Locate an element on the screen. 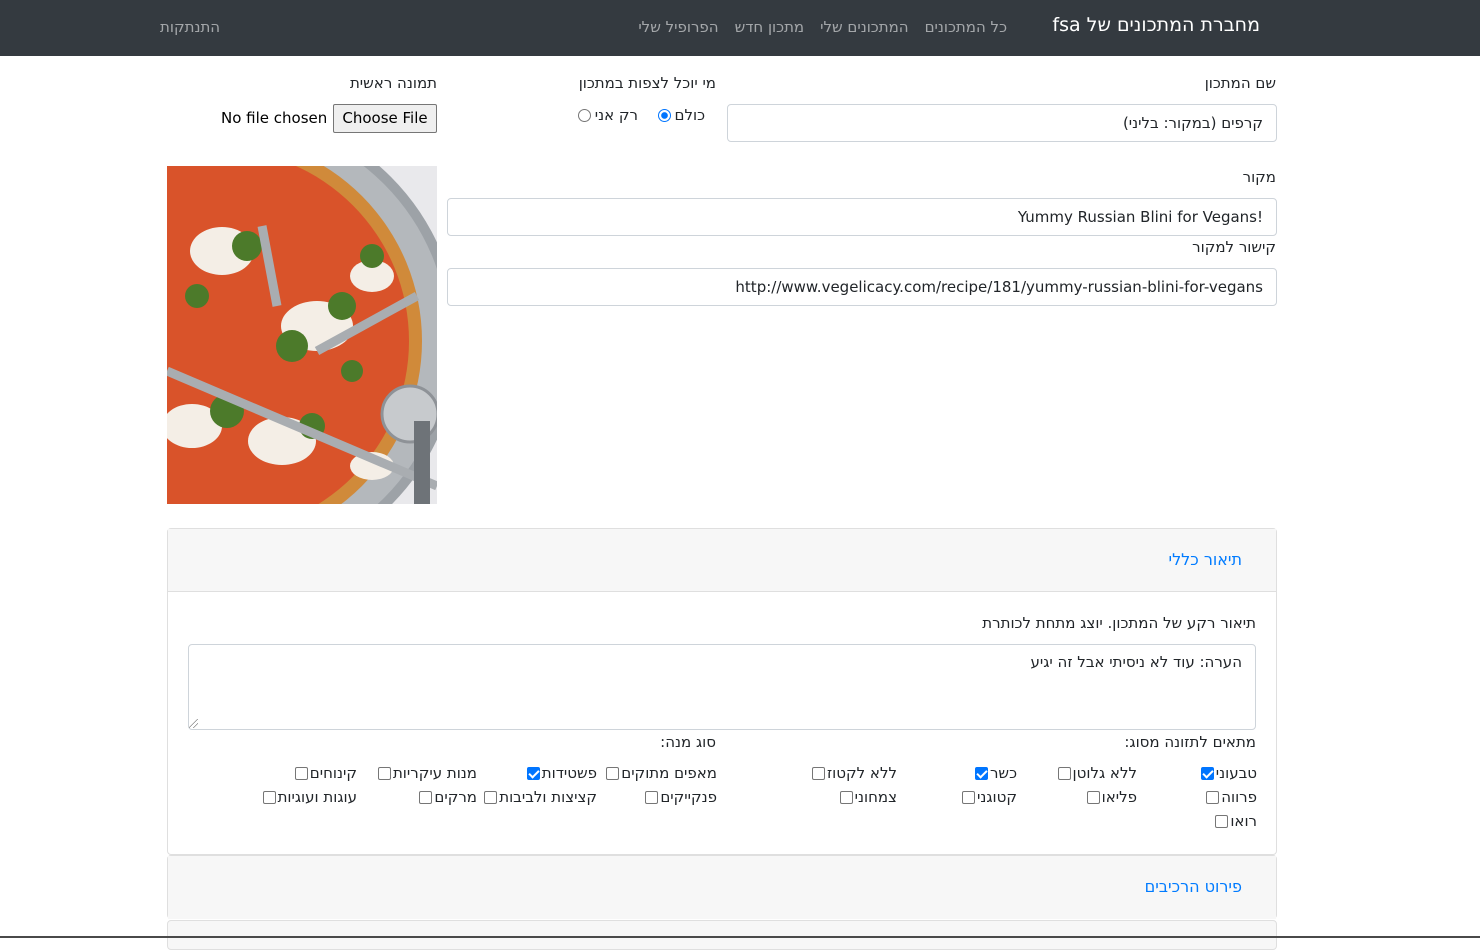  general-description-toggle: תיאור כללי is located at coordinates (1206, 559).